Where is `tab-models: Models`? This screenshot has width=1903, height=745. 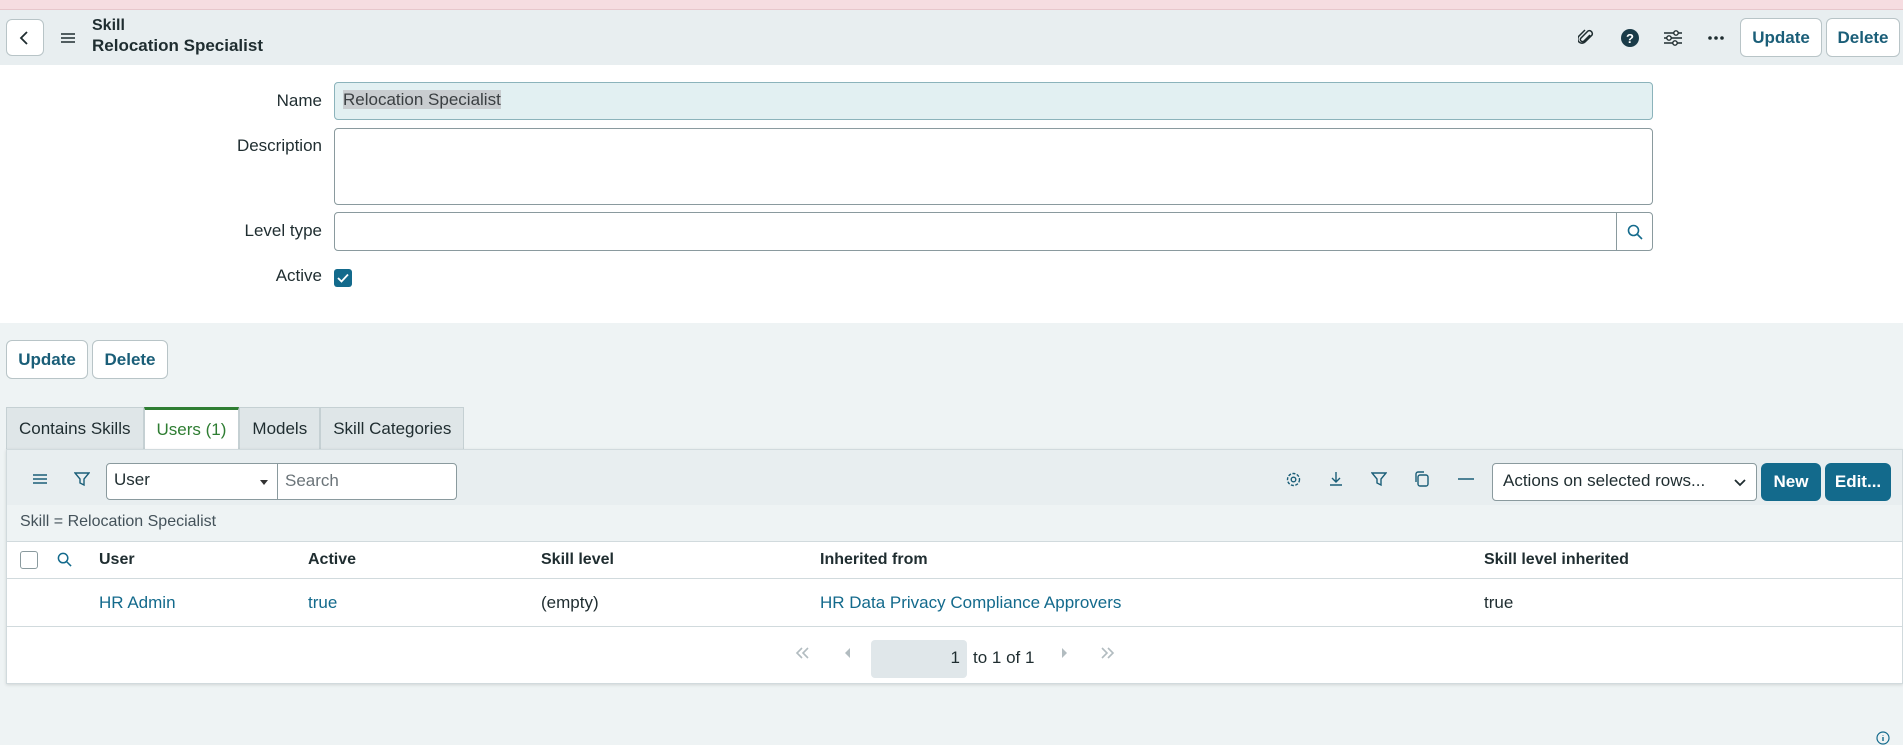
tab-models: Models is located at coordinates (280, 428).